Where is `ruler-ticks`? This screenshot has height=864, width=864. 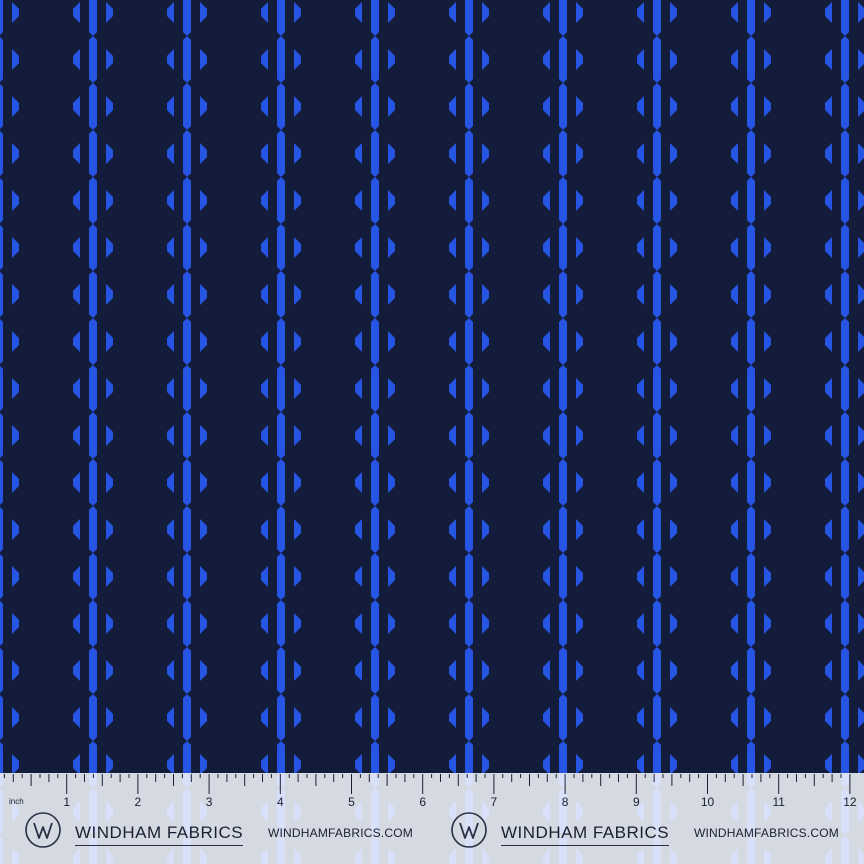 ruler-ticks is located at coordinates (427, 784).